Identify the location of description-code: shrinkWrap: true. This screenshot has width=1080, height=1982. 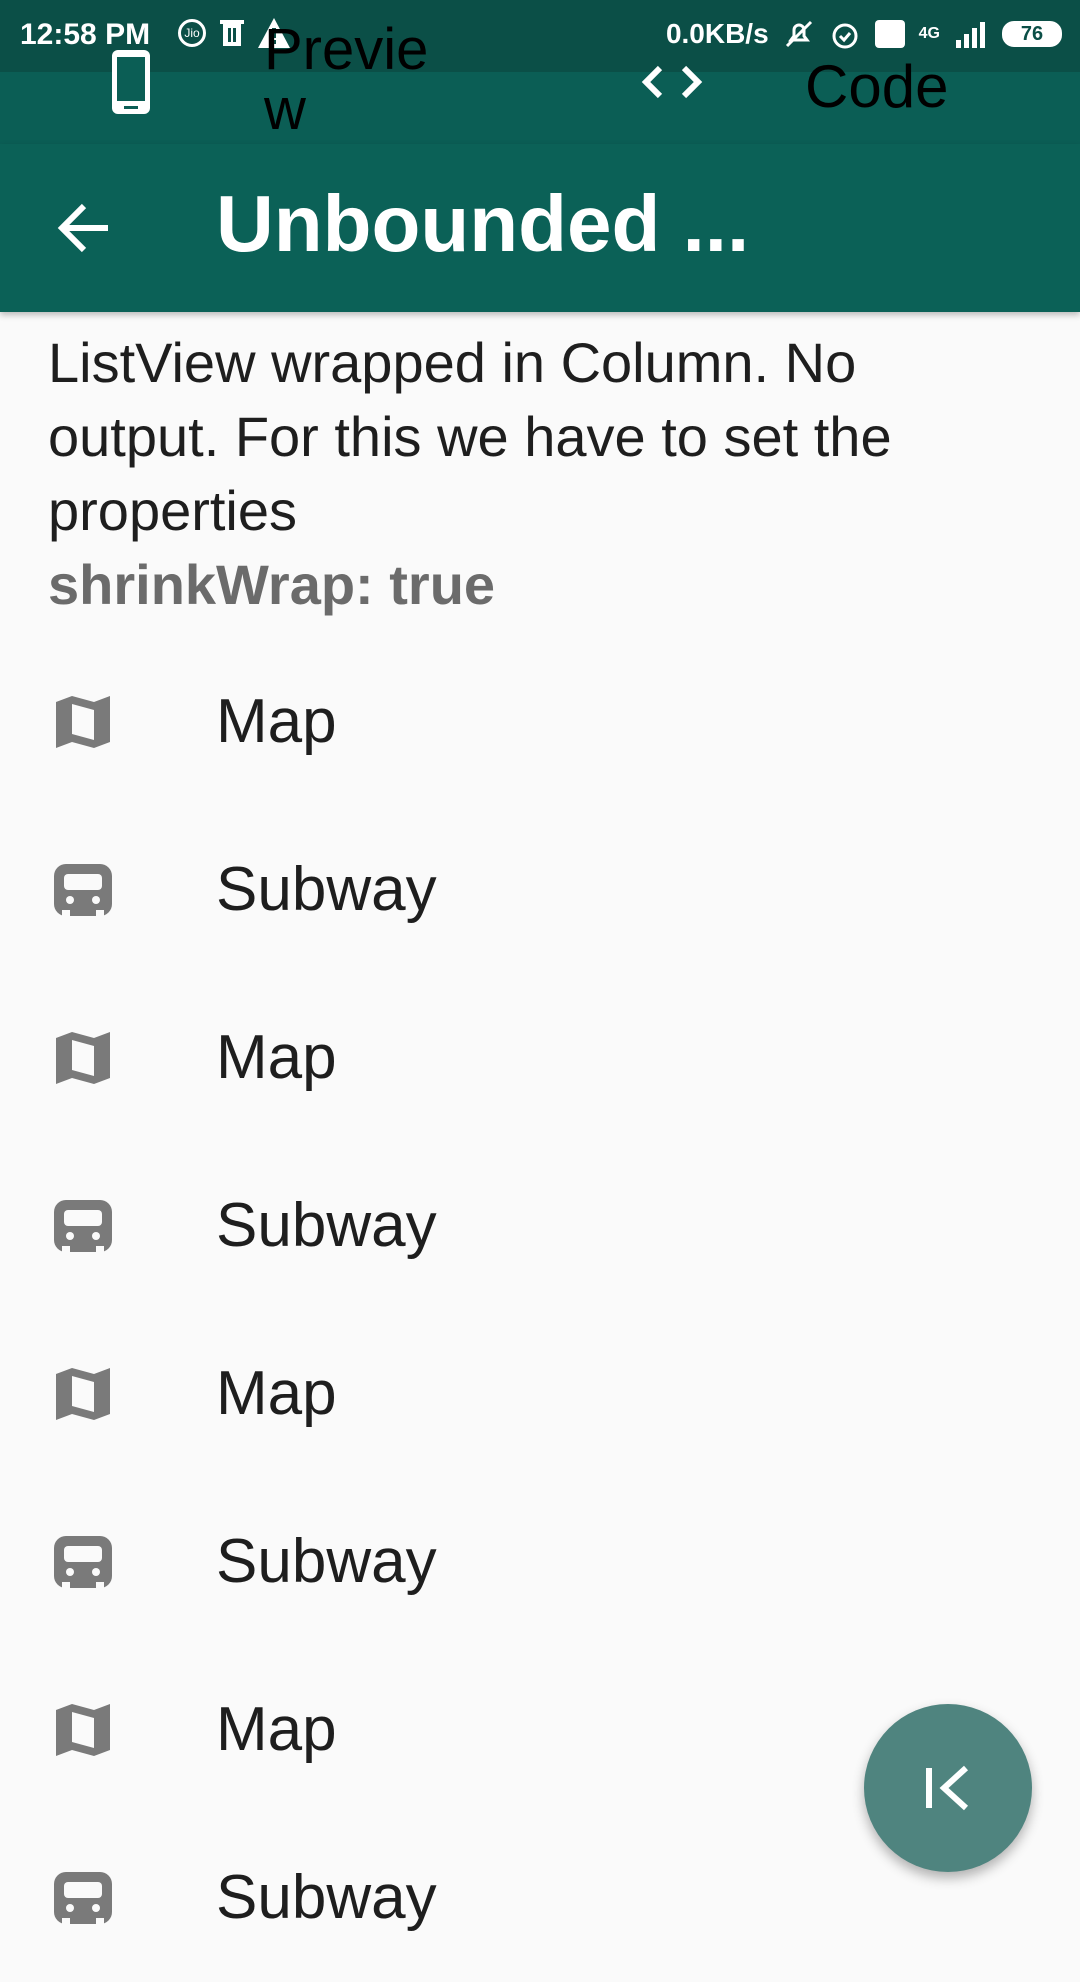
(272, 584).